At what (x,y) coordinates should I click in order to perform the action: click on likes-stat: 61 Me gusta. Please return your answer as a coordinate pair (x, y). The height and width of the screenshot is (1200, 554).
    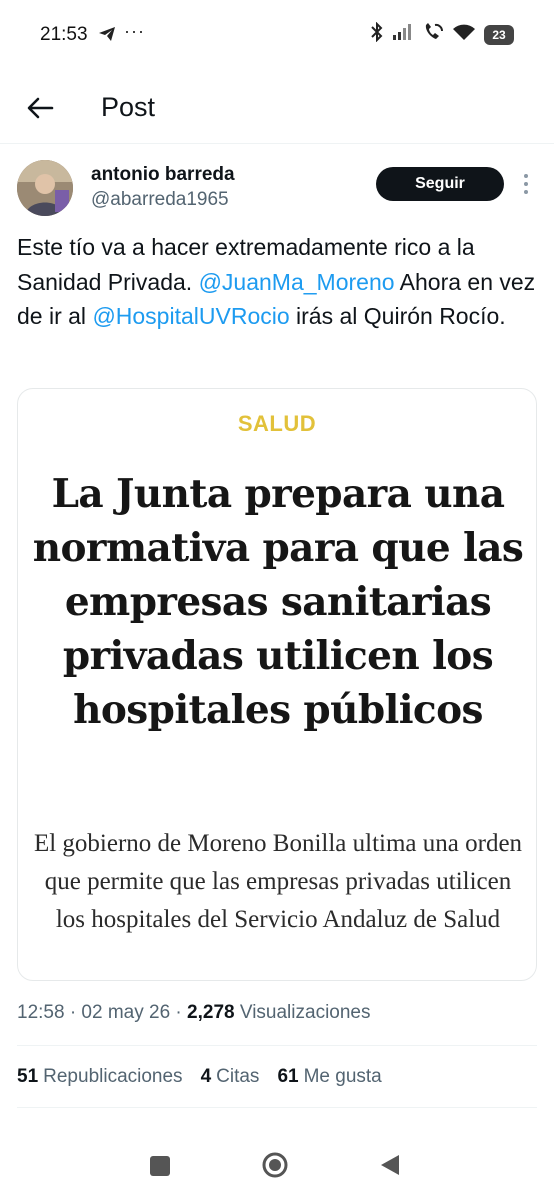
    Looking at the image, I should click on (329, 1077).